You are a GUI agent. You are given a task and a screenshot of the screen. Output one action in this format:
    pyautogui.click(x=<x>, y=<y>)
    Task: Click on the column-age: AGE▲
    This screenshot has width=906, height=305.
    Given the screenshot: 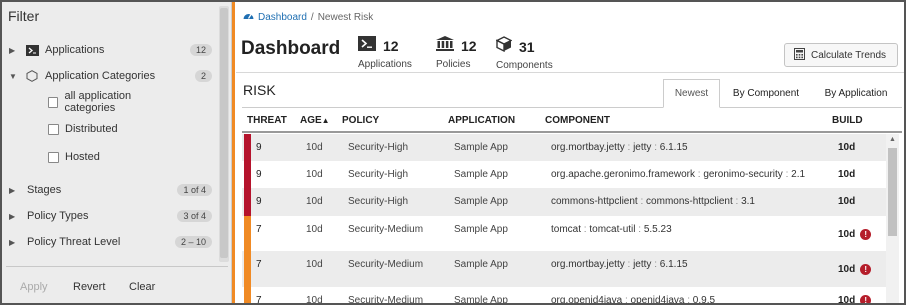 What is the action you would take?
    pyautogui.click(x=315, y=120)
    